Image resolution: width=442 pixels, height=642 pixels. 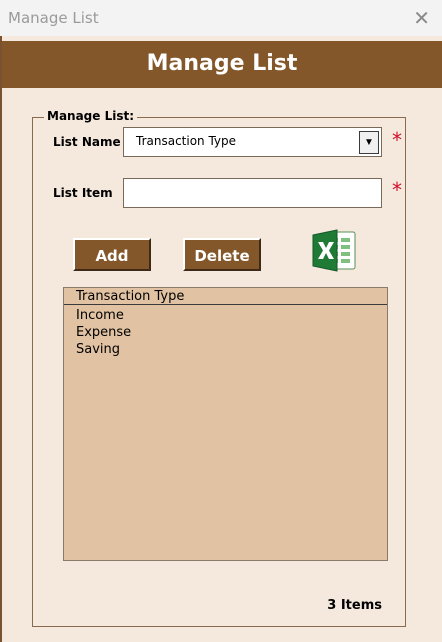 I want to click on add-button: Add, so click(x=112, y=254).